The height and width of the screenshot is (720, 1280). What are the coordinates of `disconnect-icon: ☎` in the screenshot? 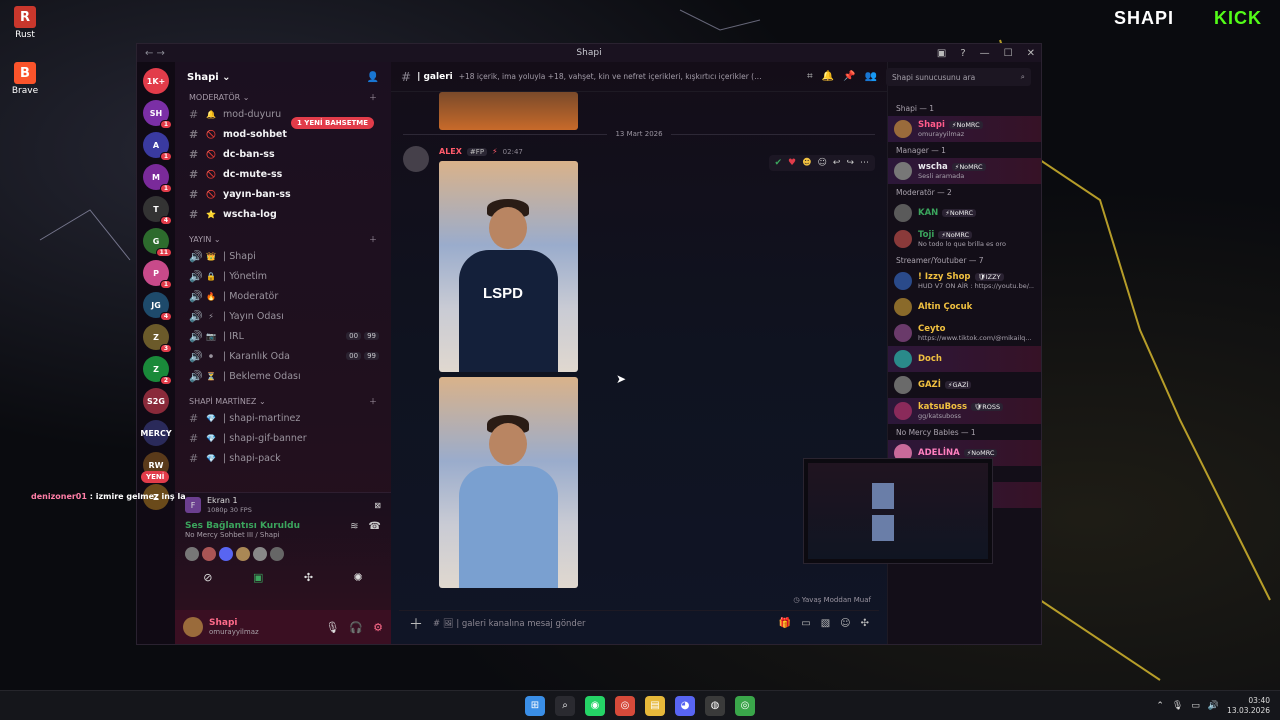 It's located at (375, 530).